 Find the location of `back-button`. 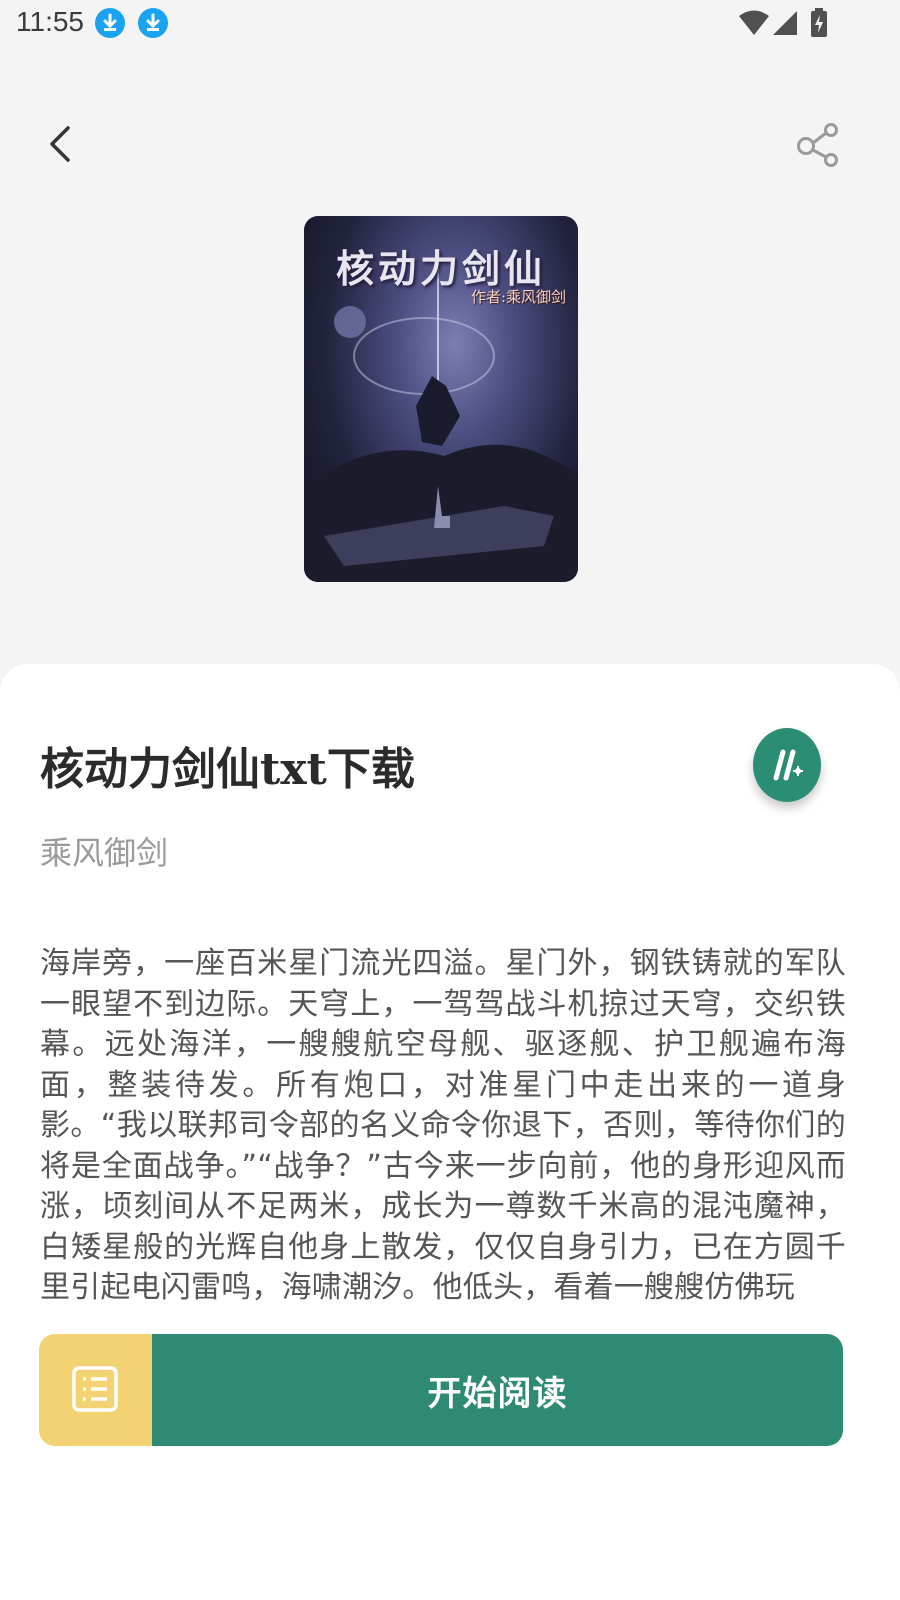

back-button is located at coordinates (60, 144).